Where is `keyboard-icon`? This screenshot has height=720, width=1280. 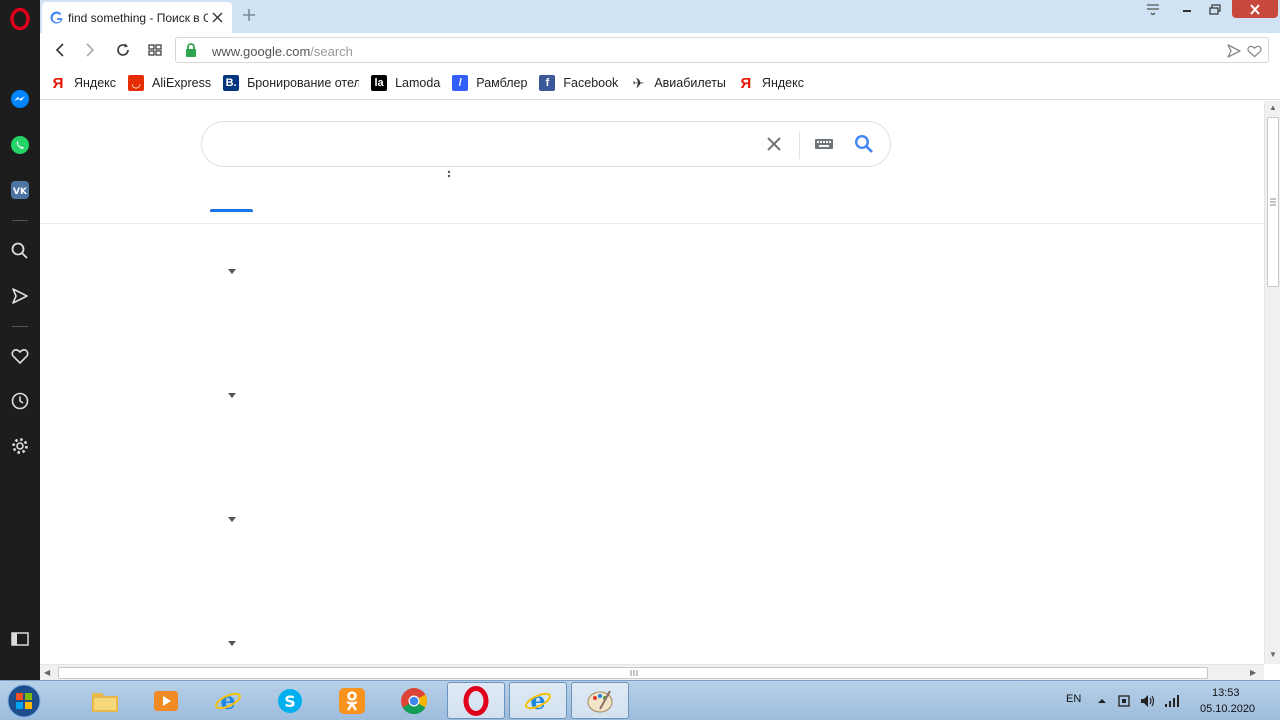
keyboard-icon is located at coordinates (824, 145).